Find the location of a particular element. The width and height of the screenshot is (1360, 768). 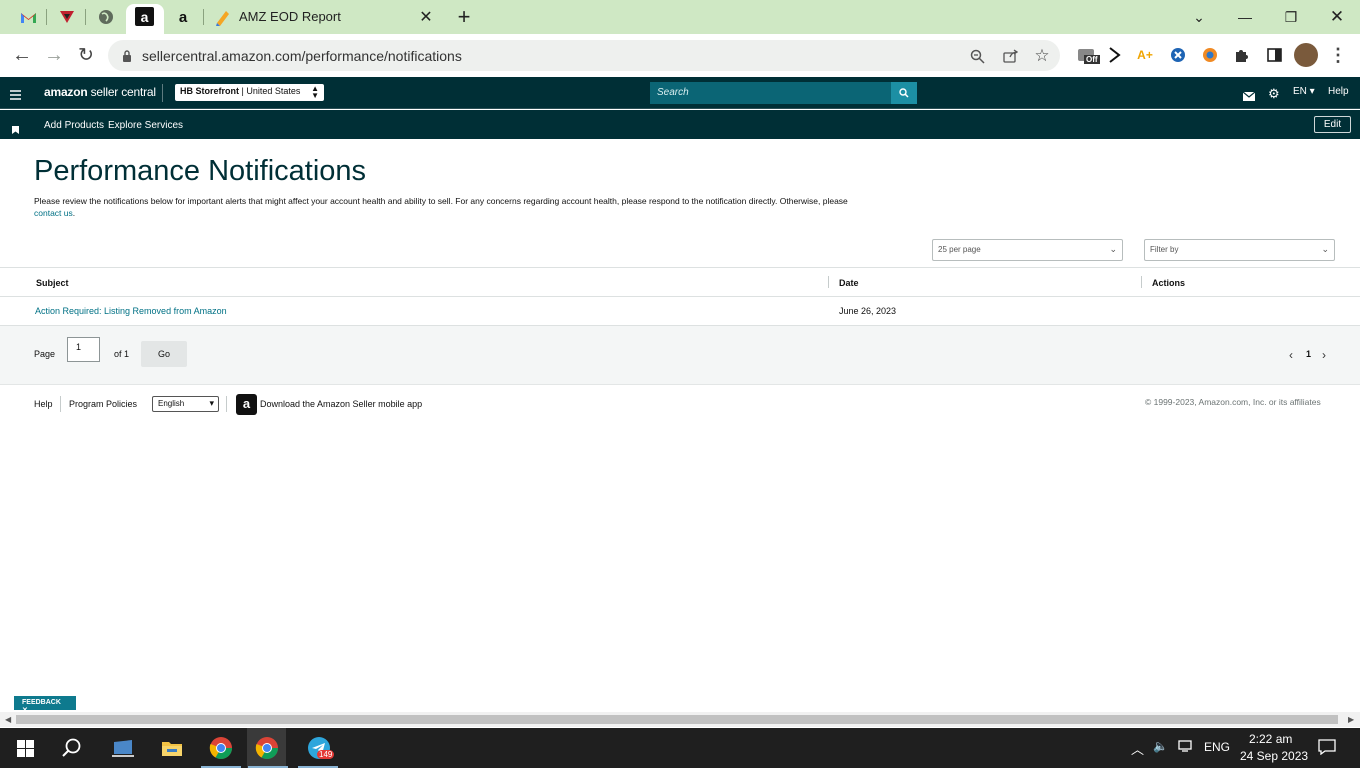

page-number-input: 1 is located at coordinates (83, 349).